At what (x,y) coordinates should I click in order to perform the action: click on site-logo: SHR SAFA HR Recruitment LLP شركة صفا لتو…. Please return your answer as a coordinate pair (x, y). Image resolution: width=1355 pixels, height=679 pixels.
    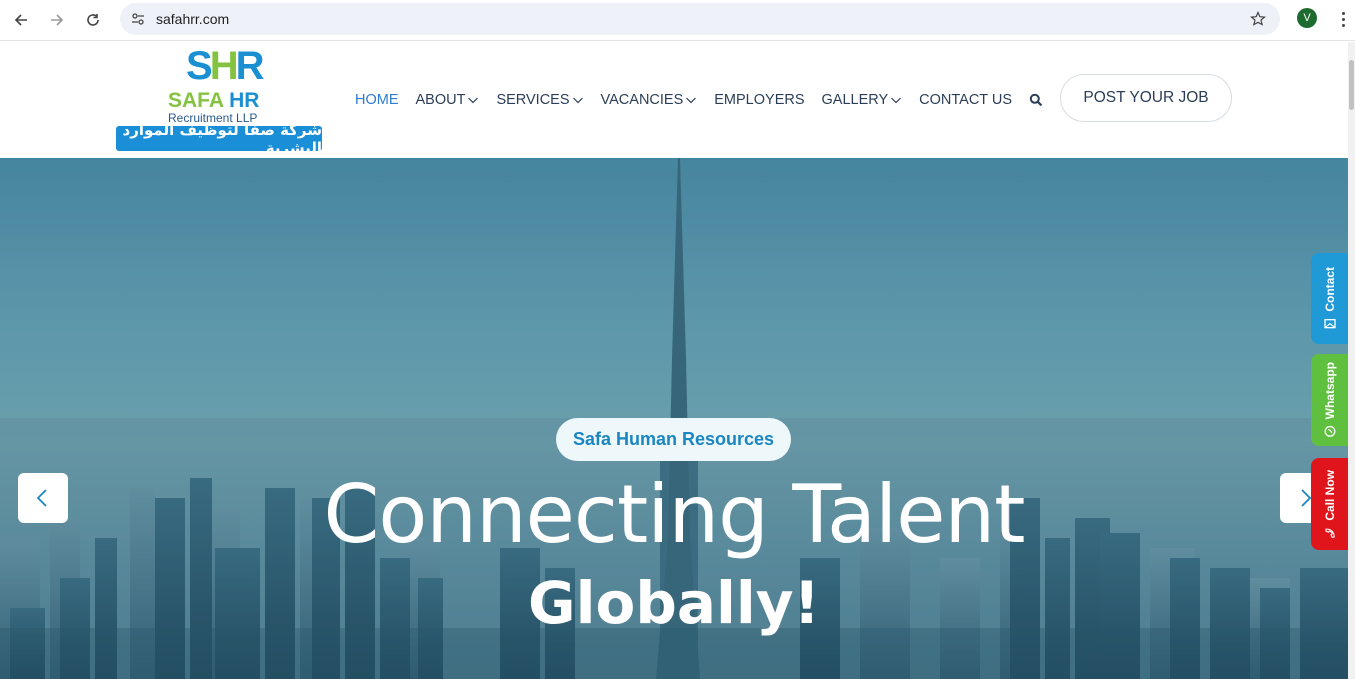
    Looking at the image, I should click on (219, 100).